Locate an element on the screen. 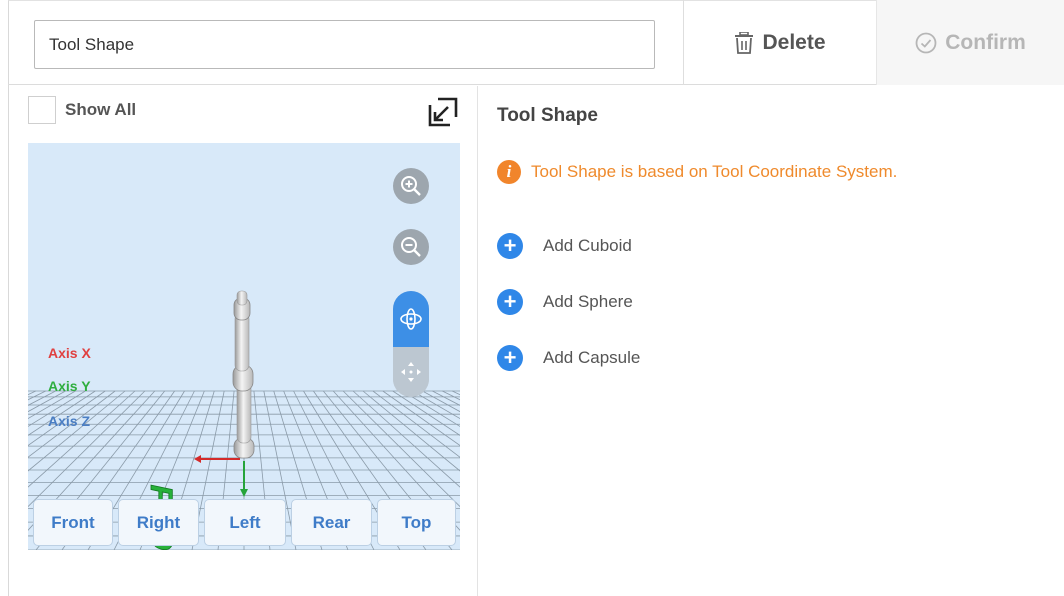  add-sphere-button: + Add Sphere is located at coordinates (565, 302).